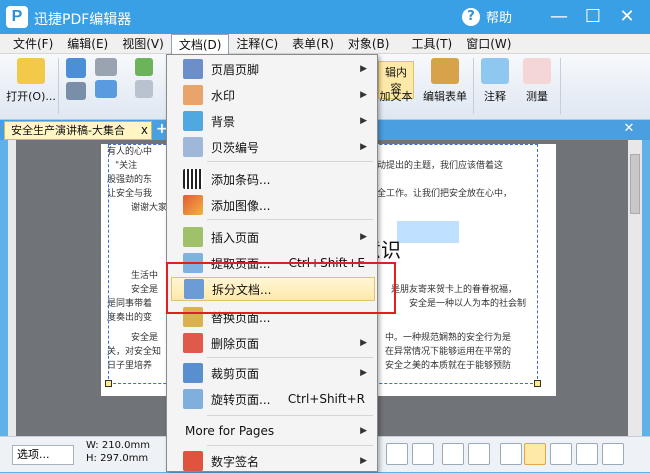  Describe the element at coordinates (272, 69) in the screenshot. I see `menu-item-header-footer: 页眉页脚 ▶` at that location.